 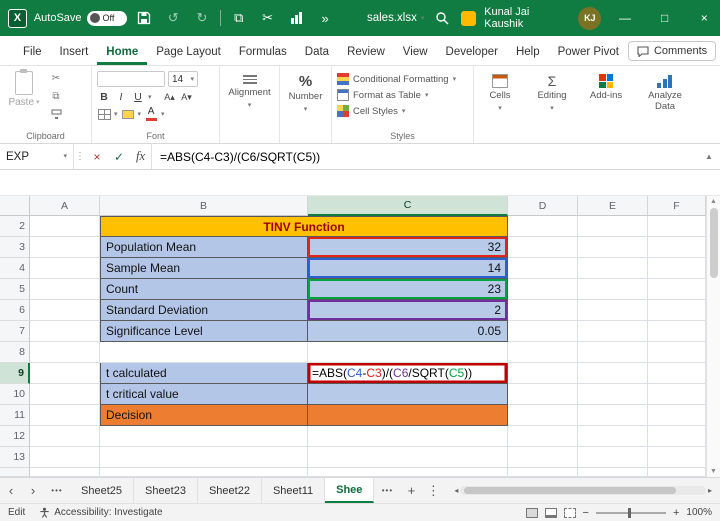 What do you see at coordinates (408, 472) in the screenshot?
I see `cell-C14` at bounding box center [408, 472].